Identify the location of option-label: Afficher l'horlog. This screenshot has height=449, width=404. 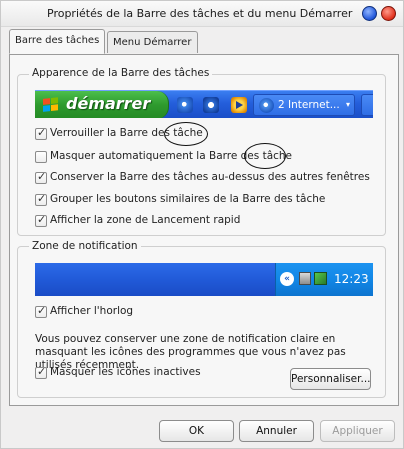
(92, 311).